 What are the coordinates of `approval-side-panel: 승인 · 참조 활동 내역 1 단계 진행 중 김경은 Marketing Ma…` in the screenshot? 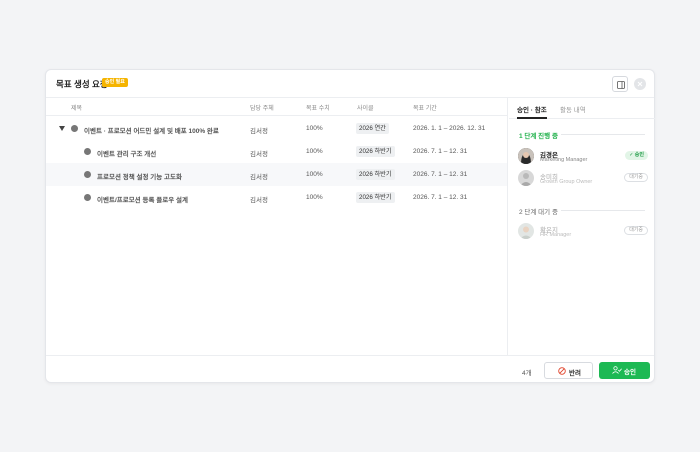 It's located at (582, 226).